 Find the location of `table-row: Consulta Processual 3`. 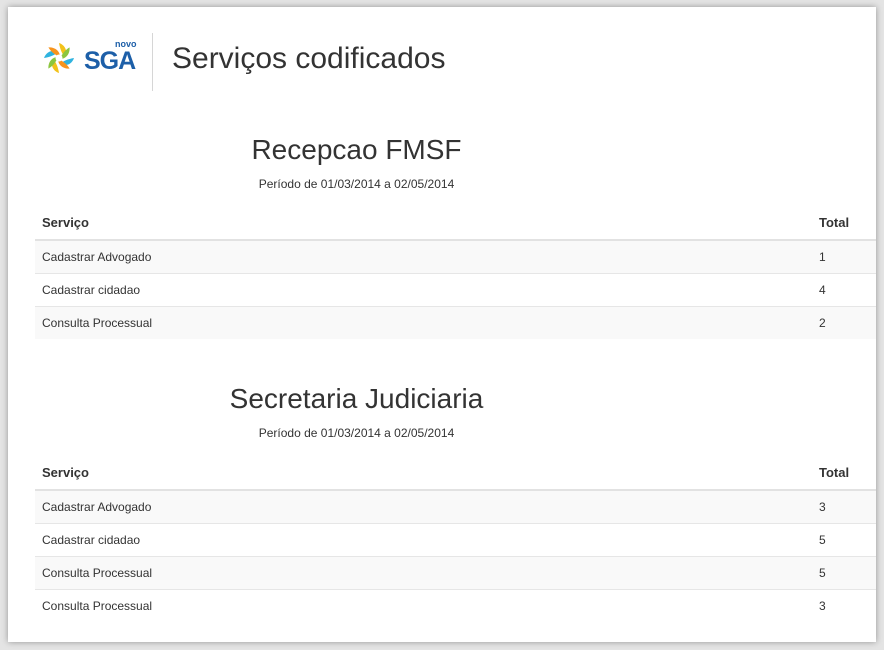

table-row: Consulta Processual 3 is located at coordinates (455, 605).